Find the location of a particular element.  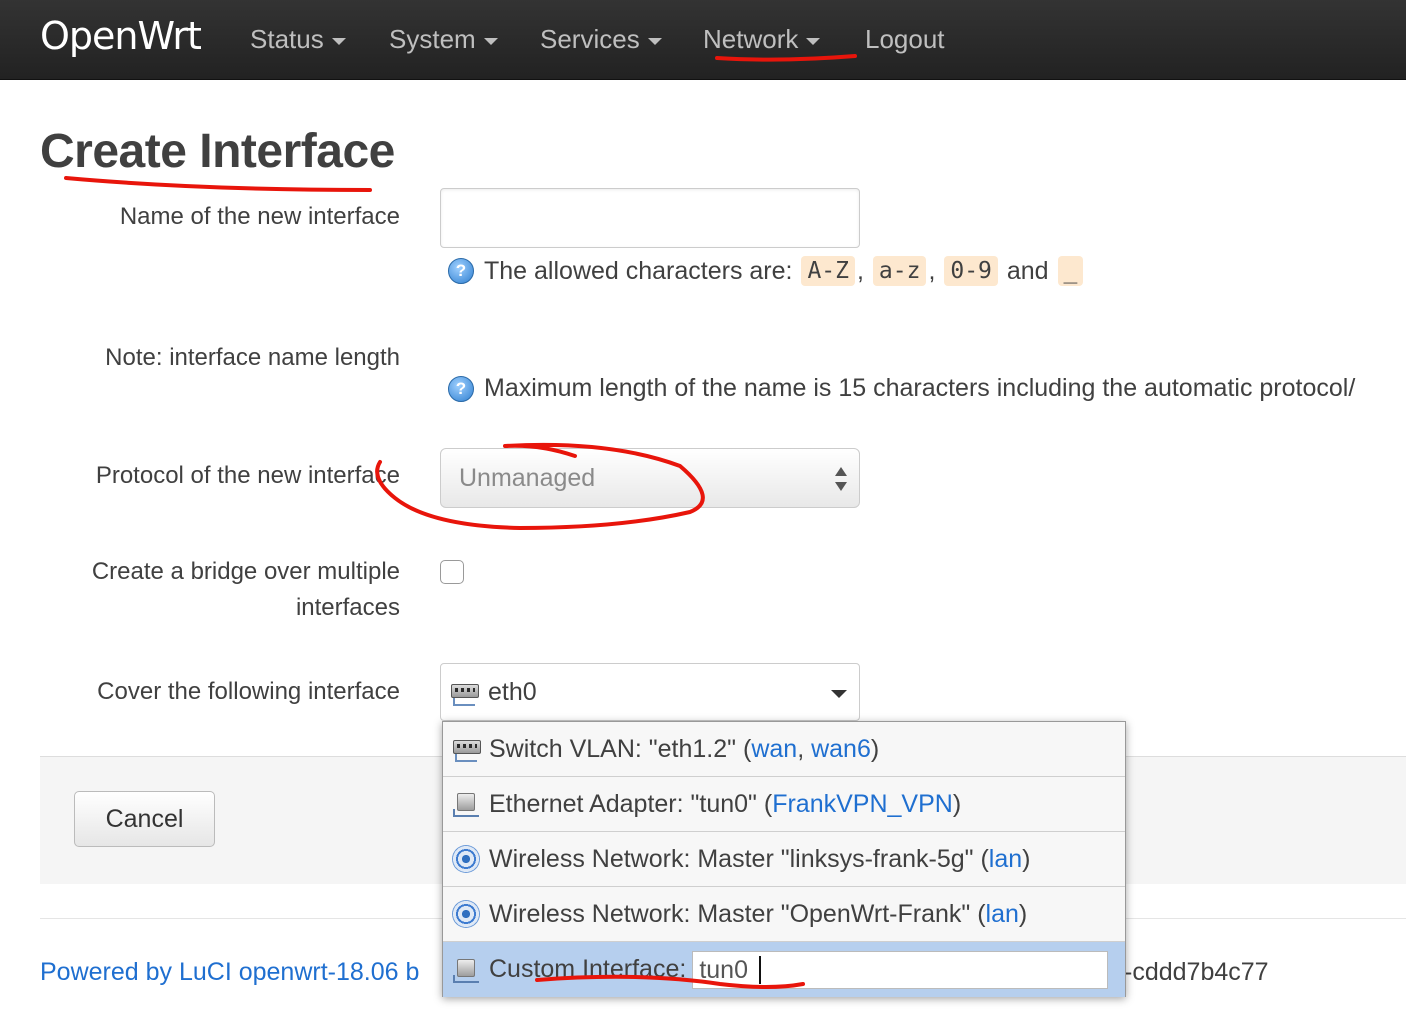

code-underscore: _ is located at coordinates (1070, 271).